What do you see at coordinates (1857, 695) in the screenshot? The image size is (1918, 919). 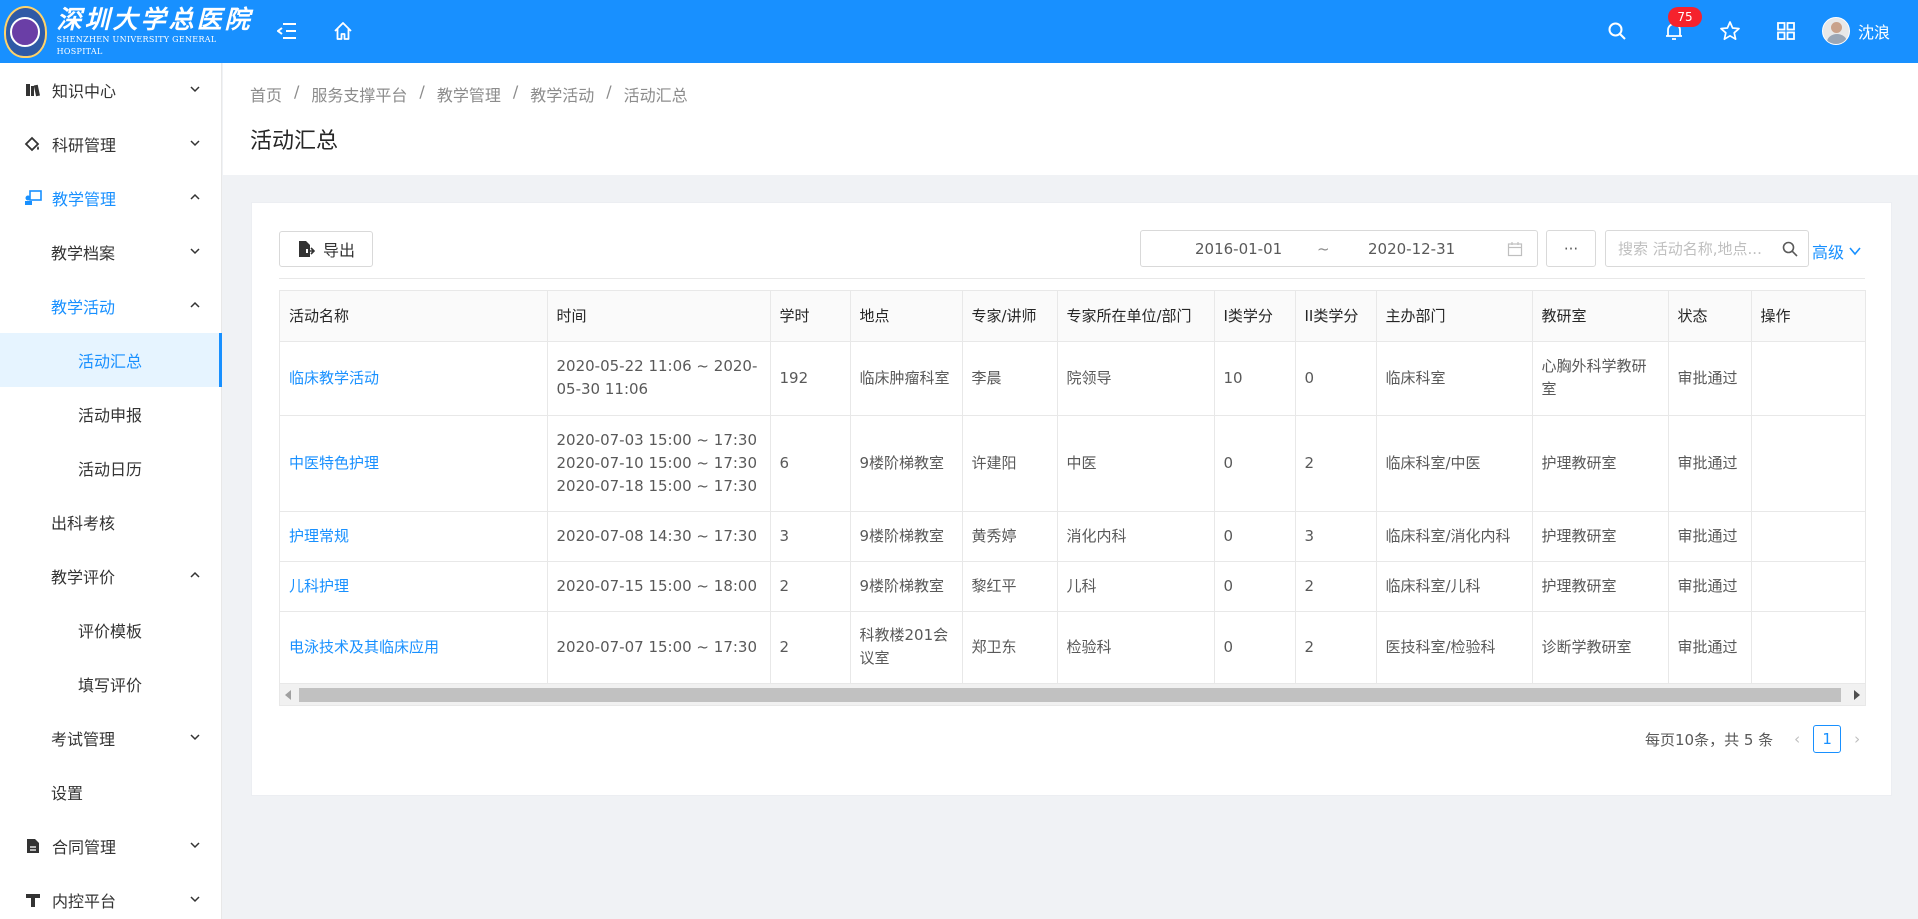 I see `scroll-right-arrow-icon` at bounding box center [1857, 695].